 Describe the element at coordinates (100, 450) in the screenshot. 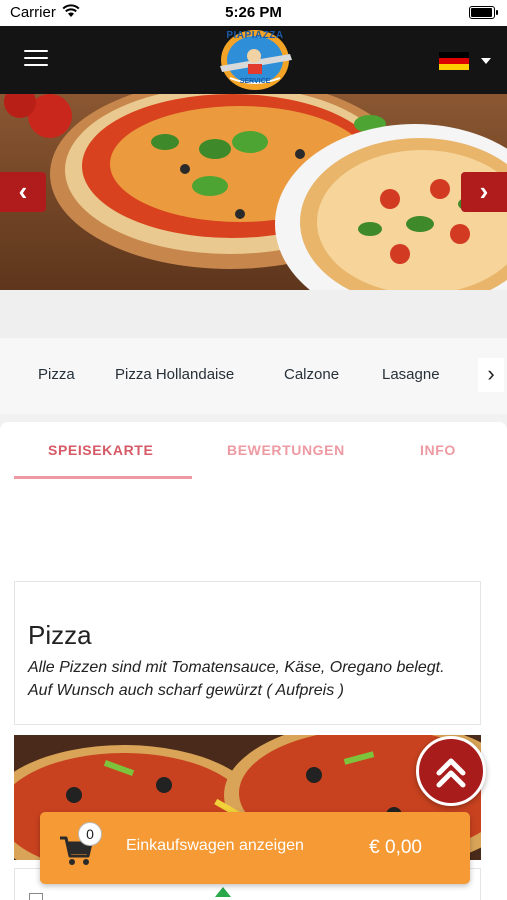

I see `tab-speisekarte: SPEISEKARTE` at that location.